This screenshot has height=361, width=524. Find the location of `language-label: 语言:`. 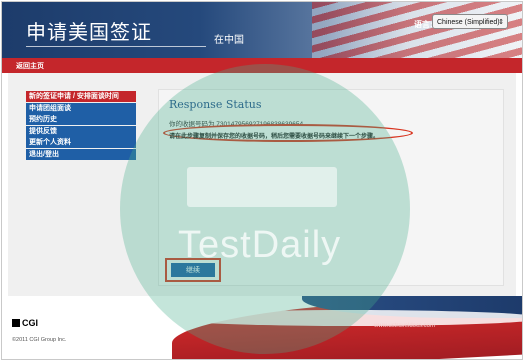

language-label: 语言: is located at coordinates (423, 24).